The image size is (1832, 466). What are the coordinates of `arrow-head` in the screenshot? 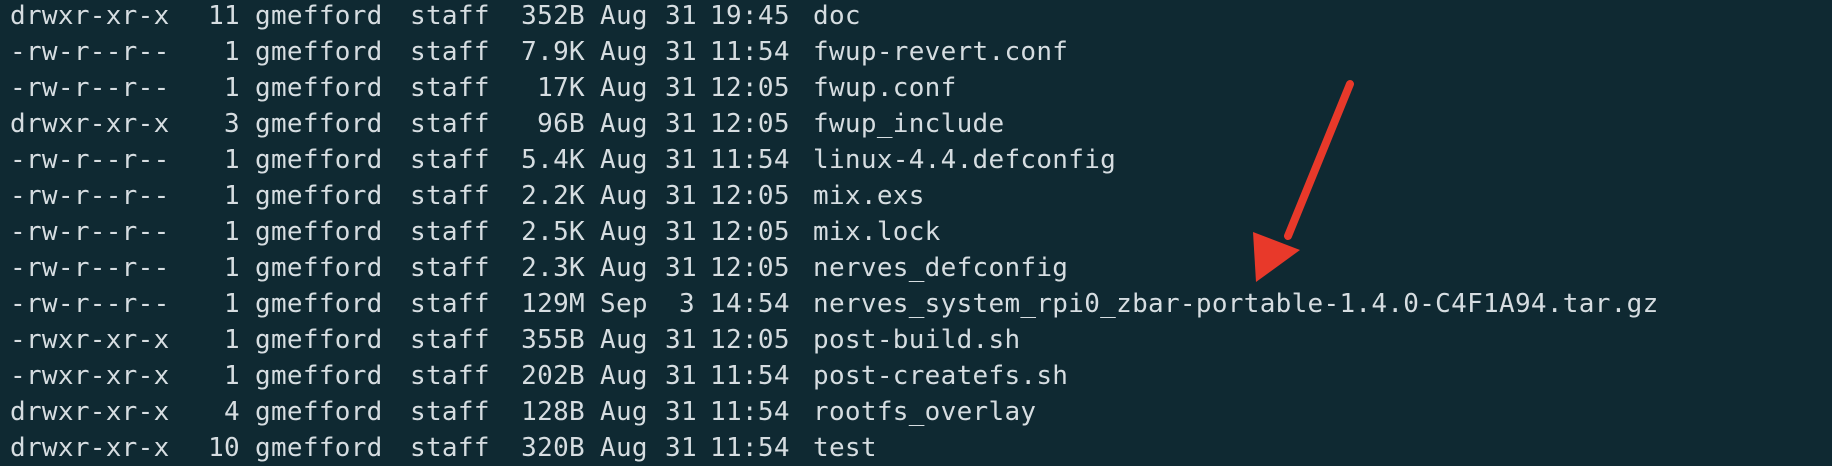 It's located at (1276, 257).